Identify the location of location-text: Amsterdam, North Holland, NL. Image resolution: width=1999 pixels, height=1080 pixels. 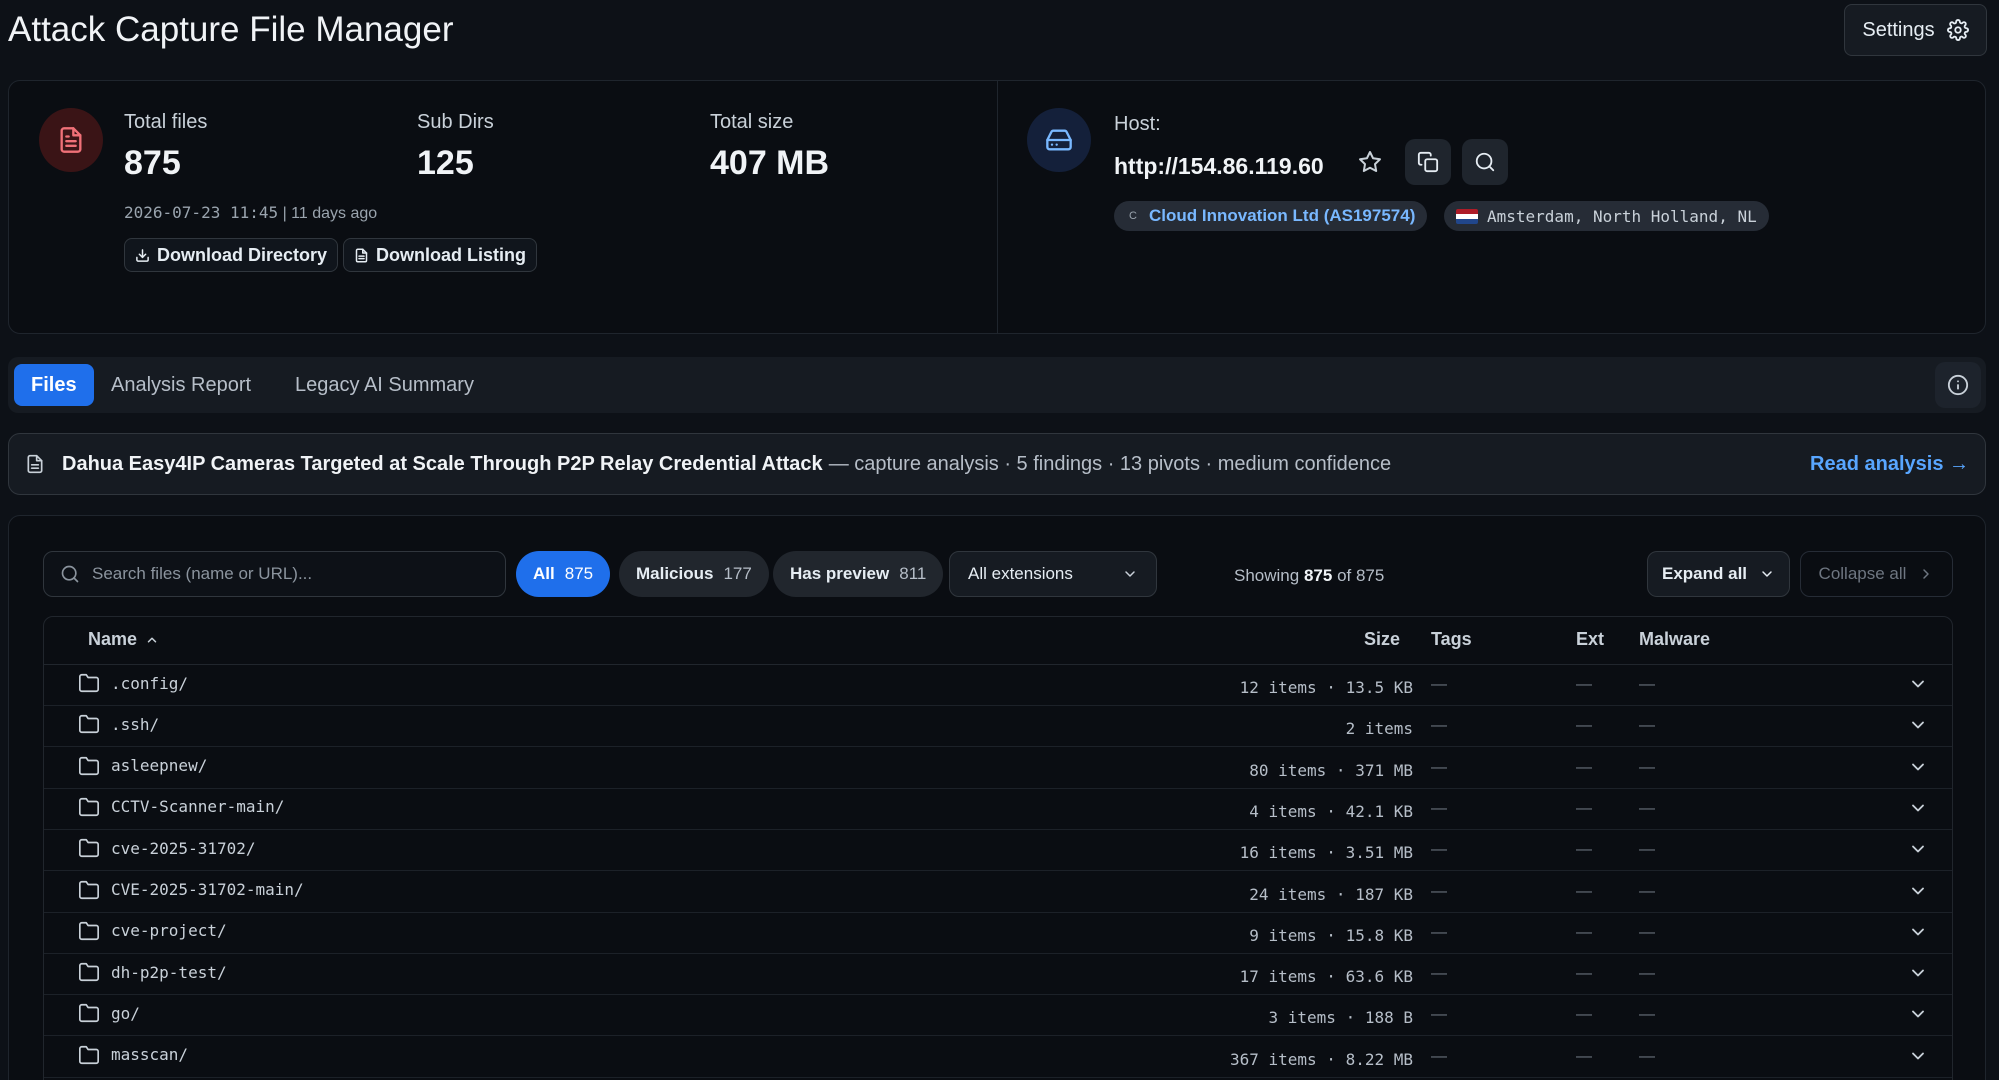
(1622, 216).